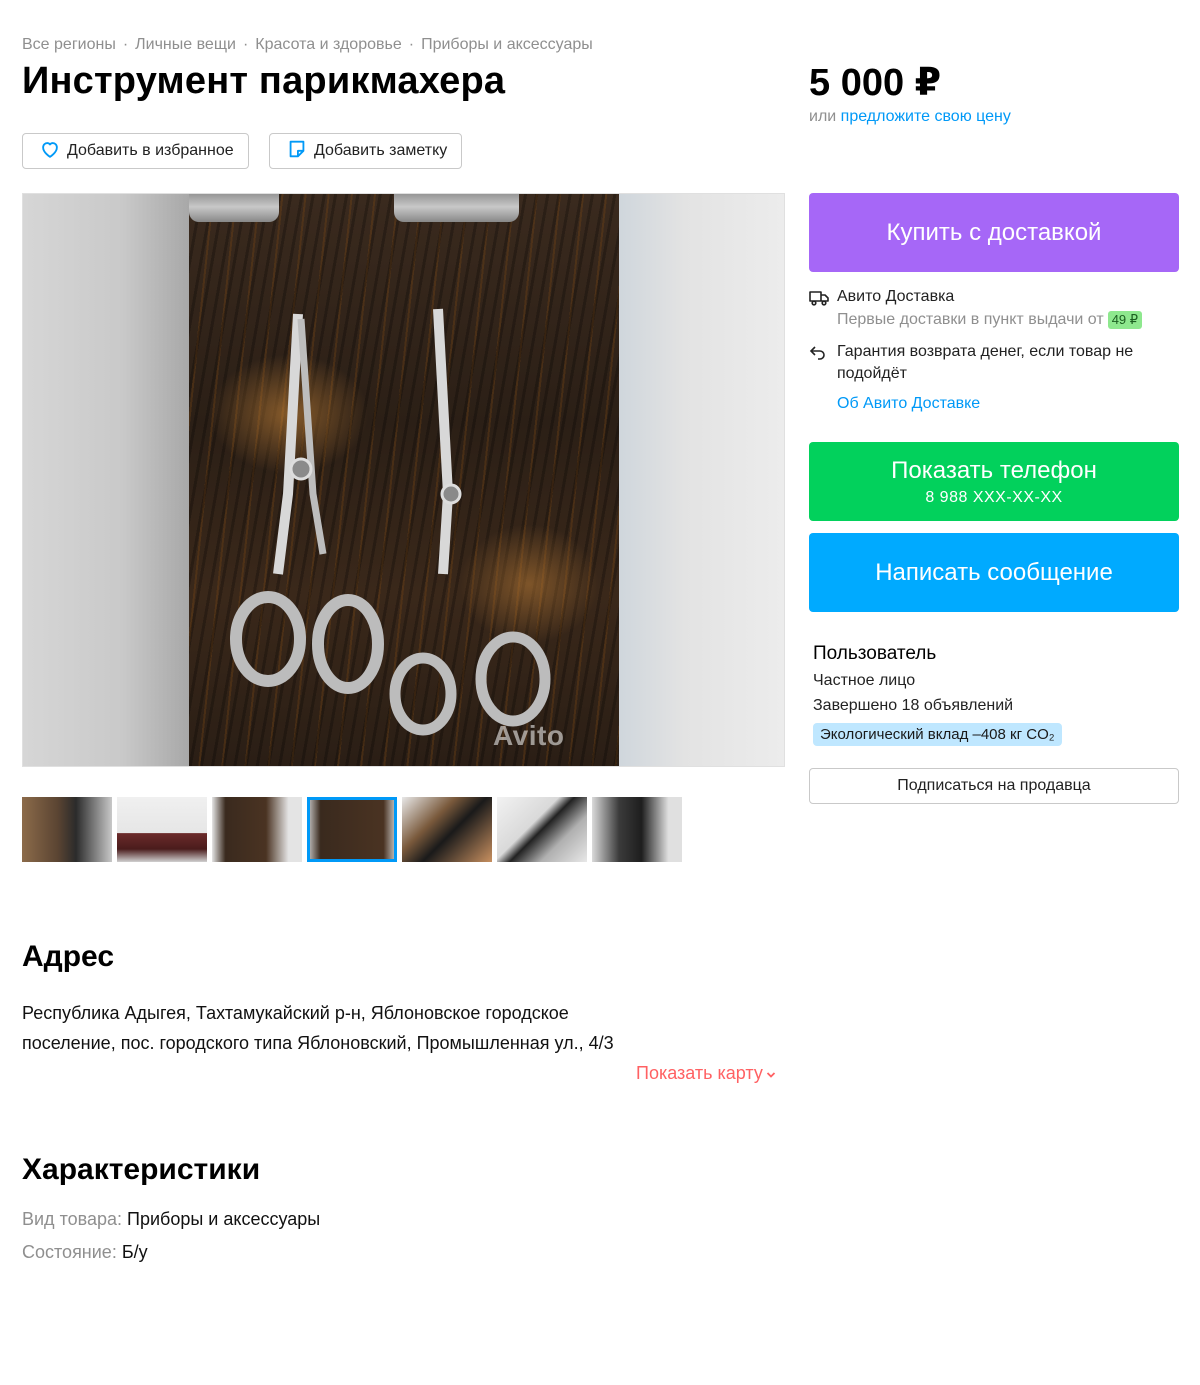 Image resolution: width=1200 pixels, height=1385 pixels. What do you see at coordinates (990, 320) in the screenshot?
I see `delivery-first-text: Первые доставки в пункт выдачи от 49 ₽` at bounding box center [990, 320].